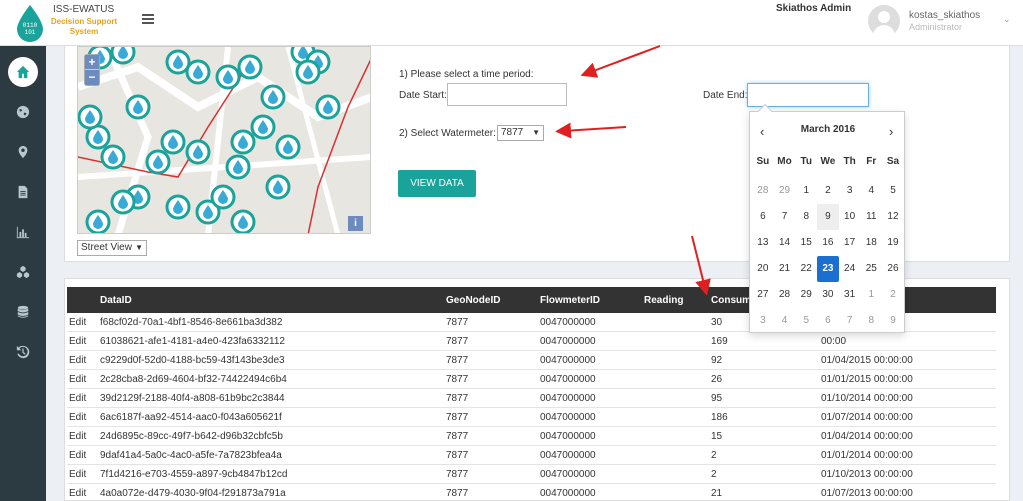  Describe the element at coordinates (1007, 19) in the screenshot. I see `chevron-down-icon: ⌄` at that location.